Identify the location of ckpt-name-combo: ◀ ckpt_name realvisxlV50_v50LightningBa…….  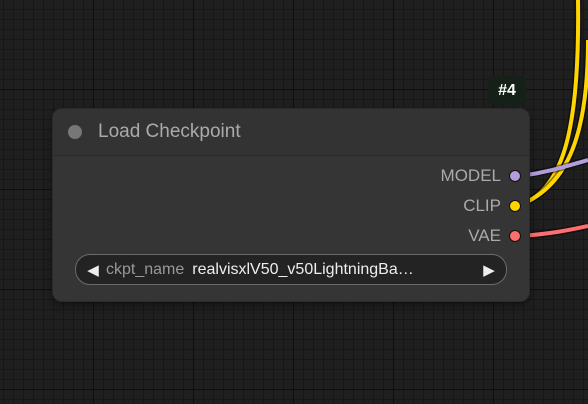
(291, 269).